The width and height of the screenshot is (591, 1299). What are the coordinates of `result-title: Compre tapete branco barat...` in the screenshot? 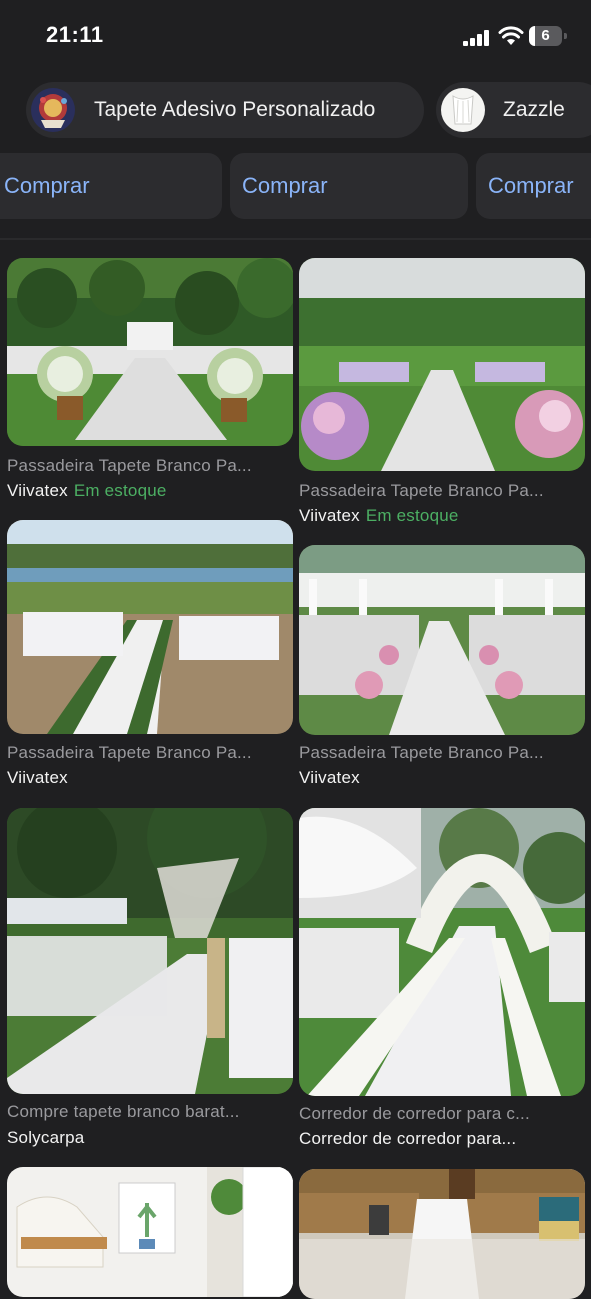 It's located at (123, 1111).